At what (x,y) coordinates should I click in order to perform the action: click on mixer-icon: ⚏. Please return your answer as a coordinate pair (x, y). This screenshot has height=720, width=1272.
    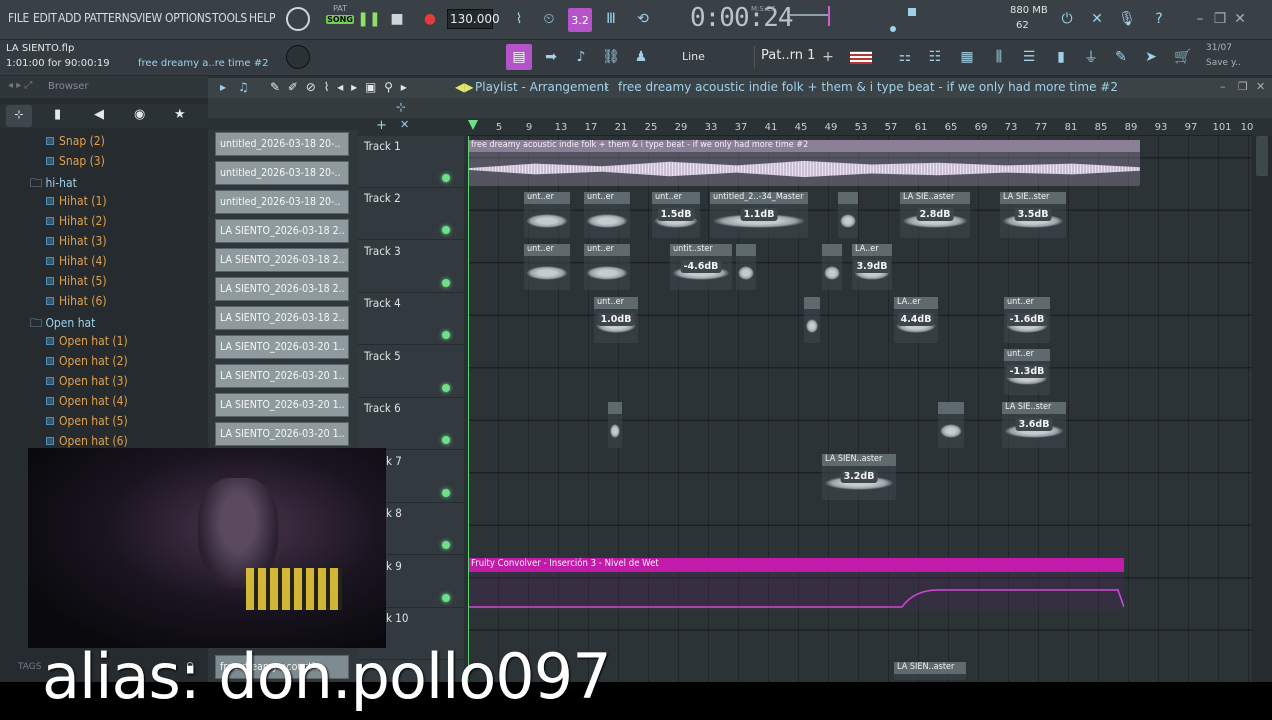
    Looking at the image, I should click on (905, 57).